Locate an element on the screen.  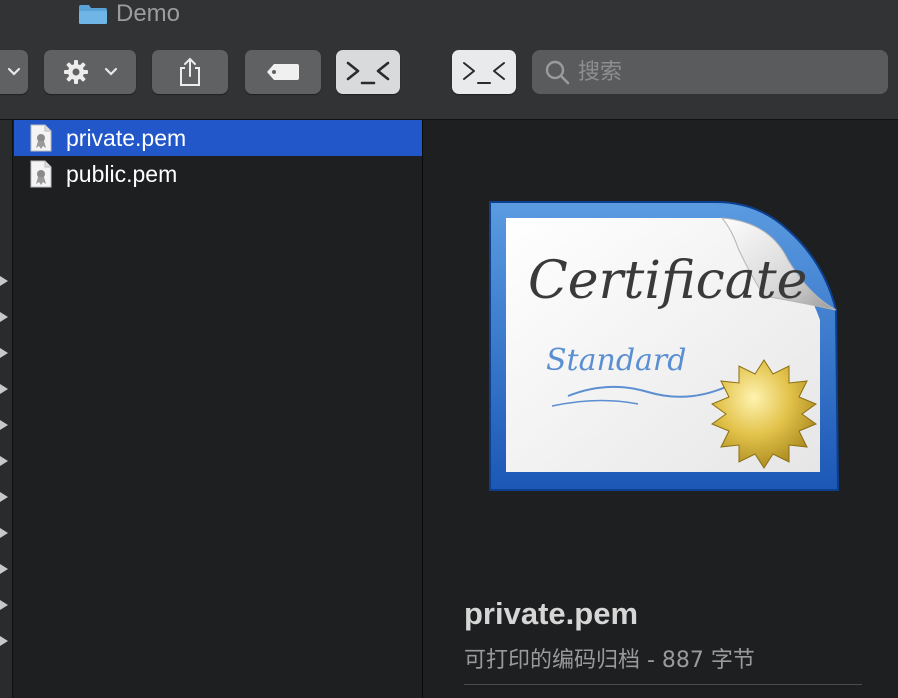
svg-text: Certificate is located at coordinates (667, 281).